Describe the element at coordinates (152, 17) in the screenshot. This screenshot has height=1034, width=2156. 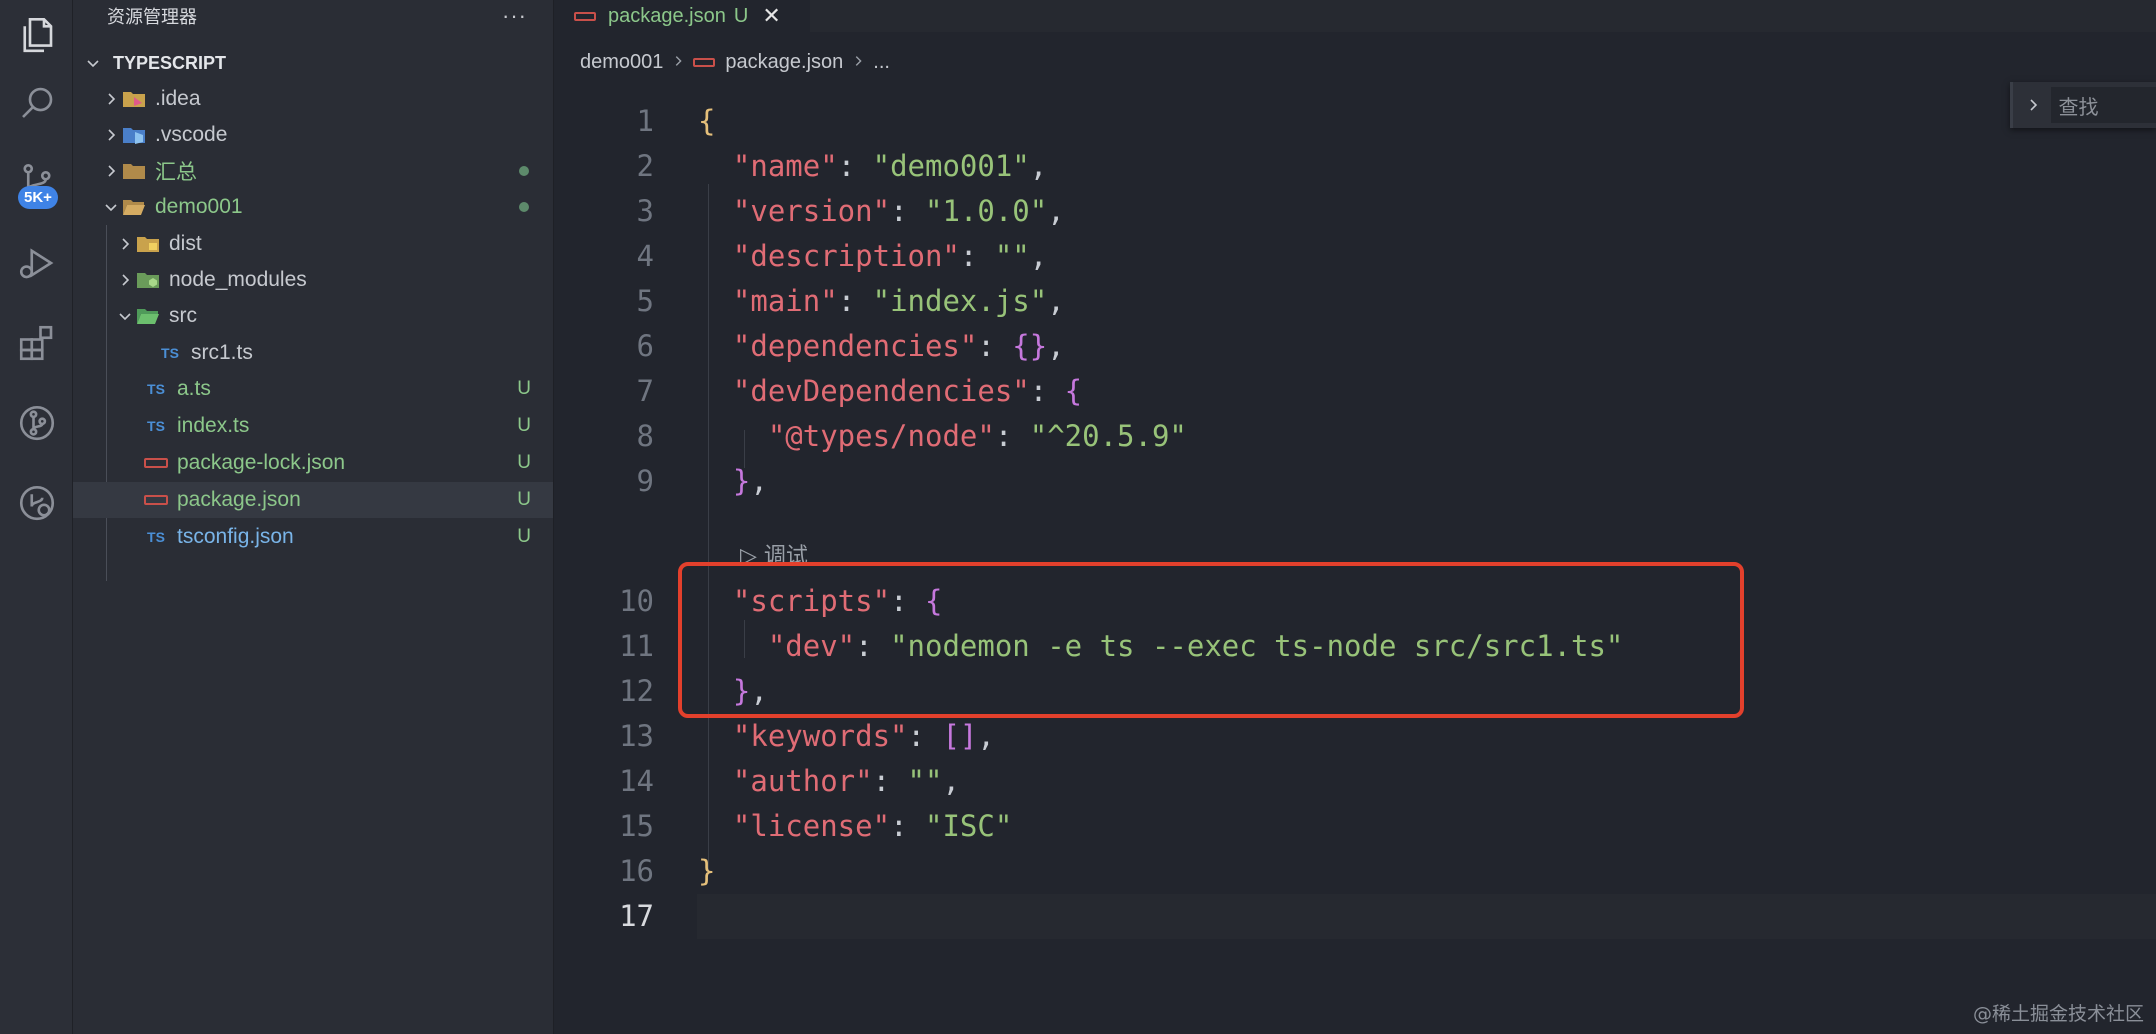
I see `explorer-title: 资源管理器` at that location.